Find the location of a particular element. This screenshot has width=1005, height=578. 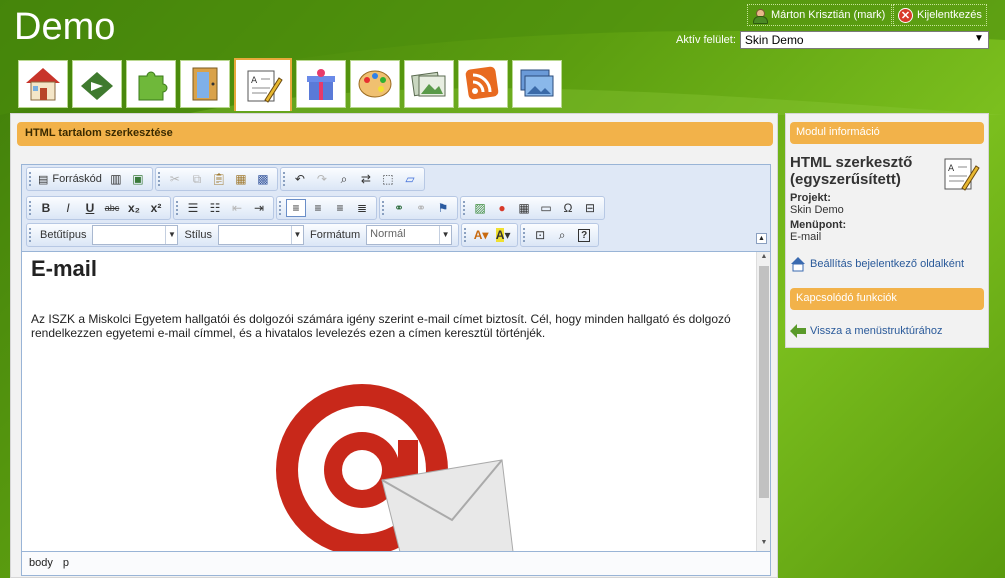

collapse-icon: ▲ is located at coordinates (761, 238).